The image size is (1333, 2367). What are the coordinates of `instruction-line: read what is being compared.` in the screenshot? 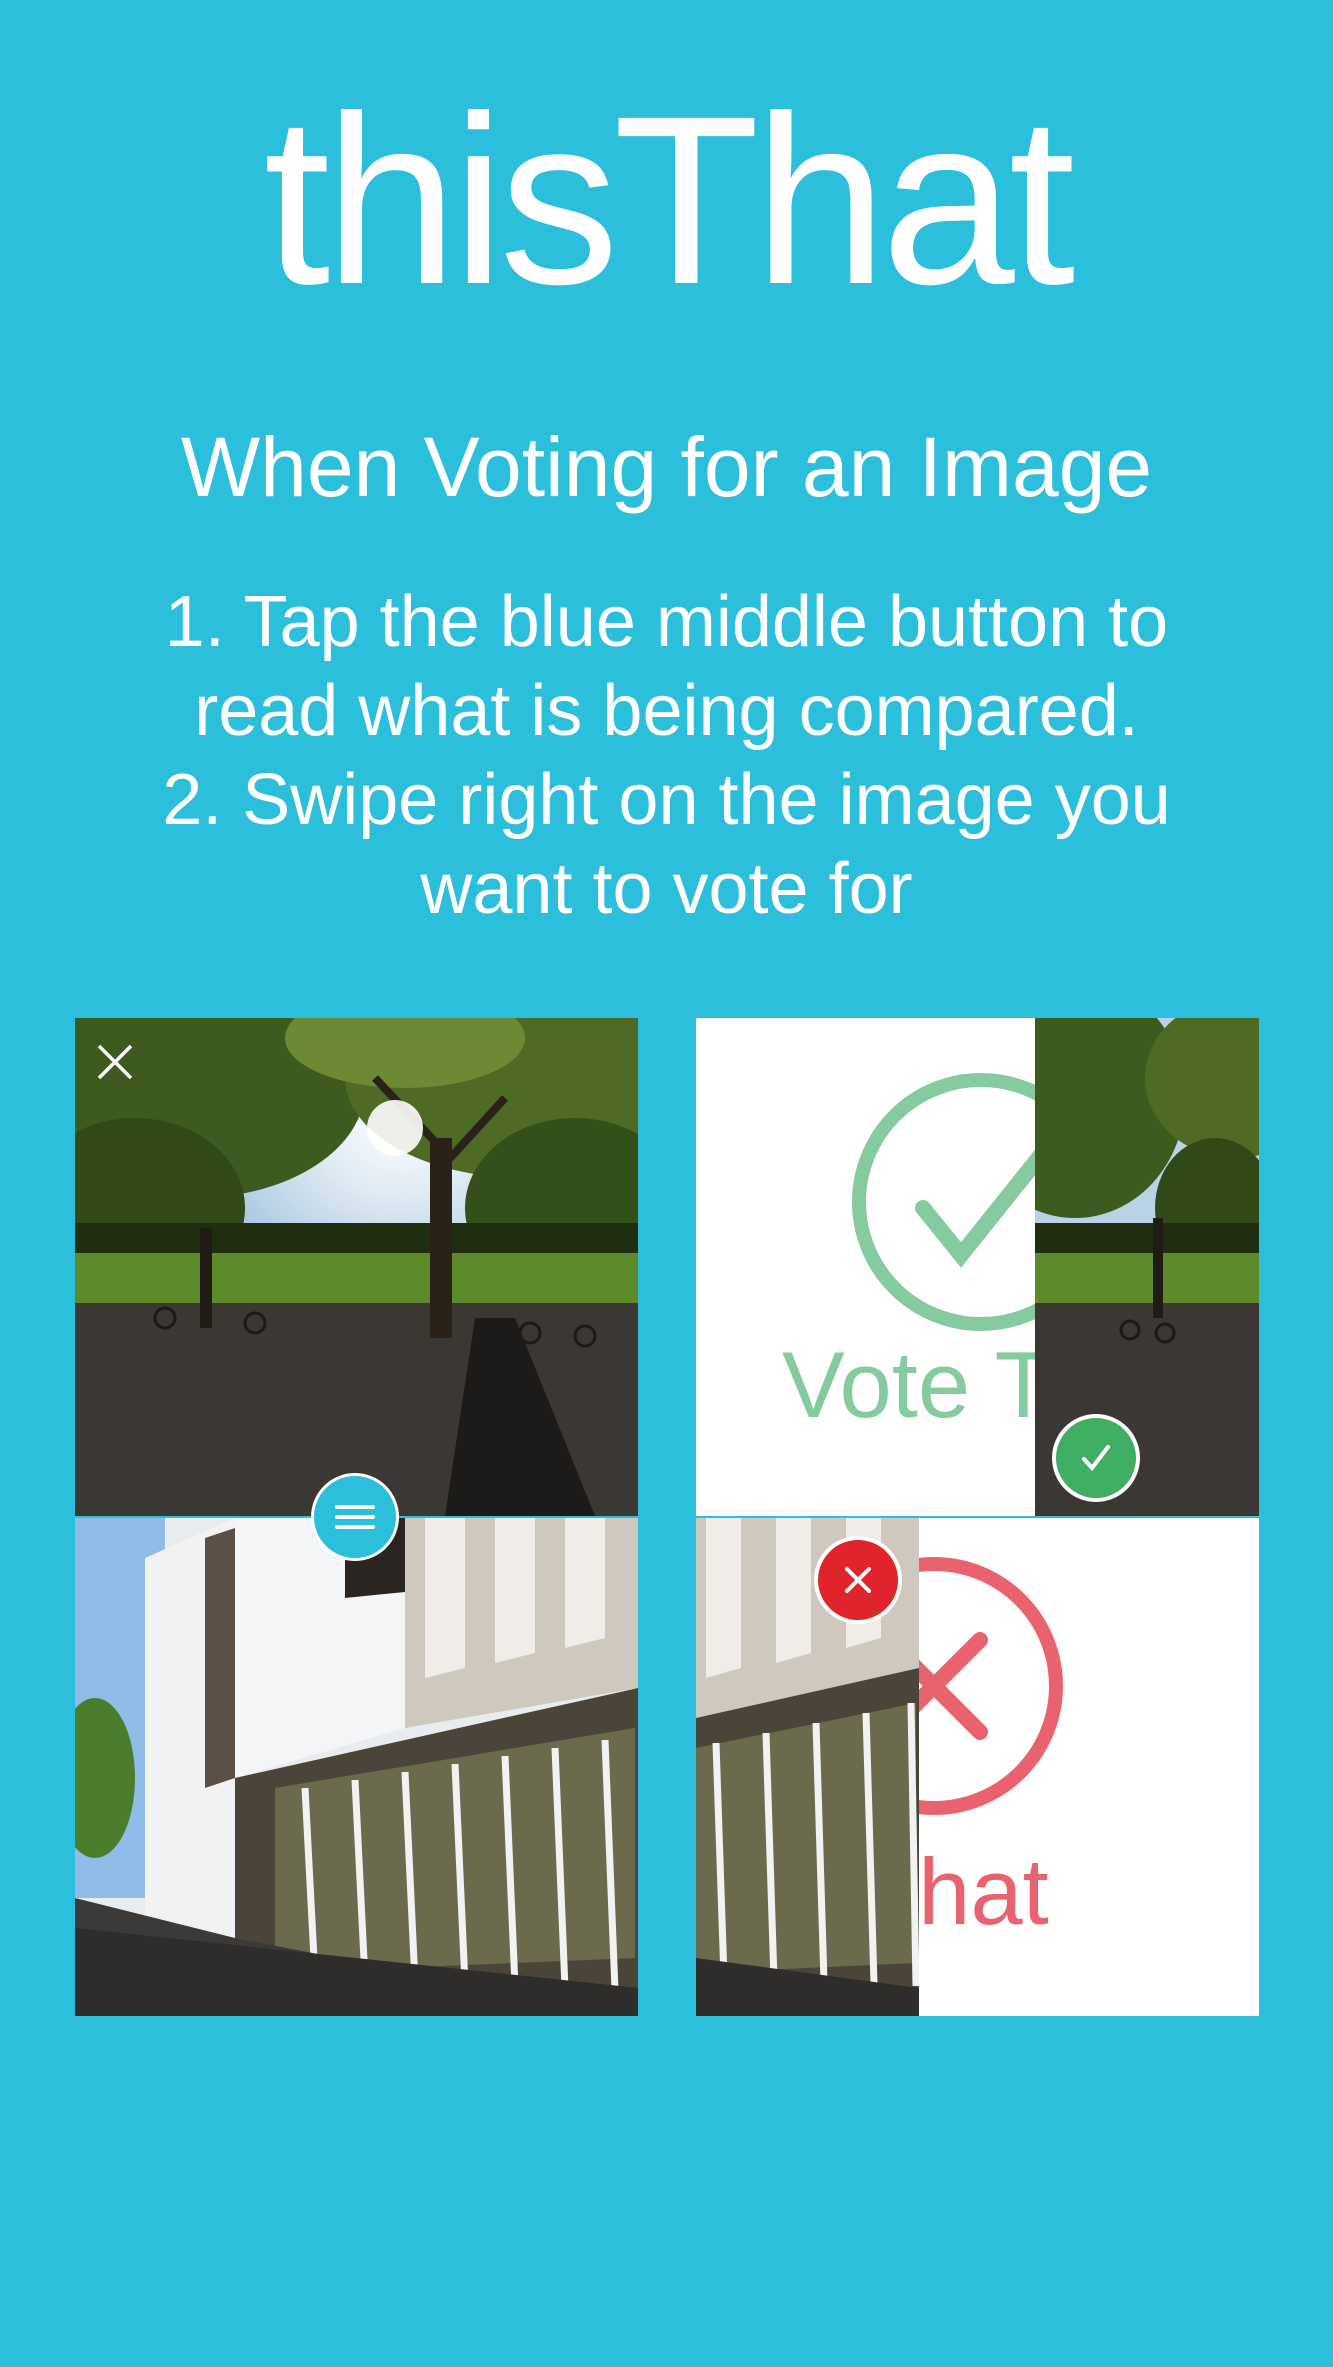 It's located at (666, 711).